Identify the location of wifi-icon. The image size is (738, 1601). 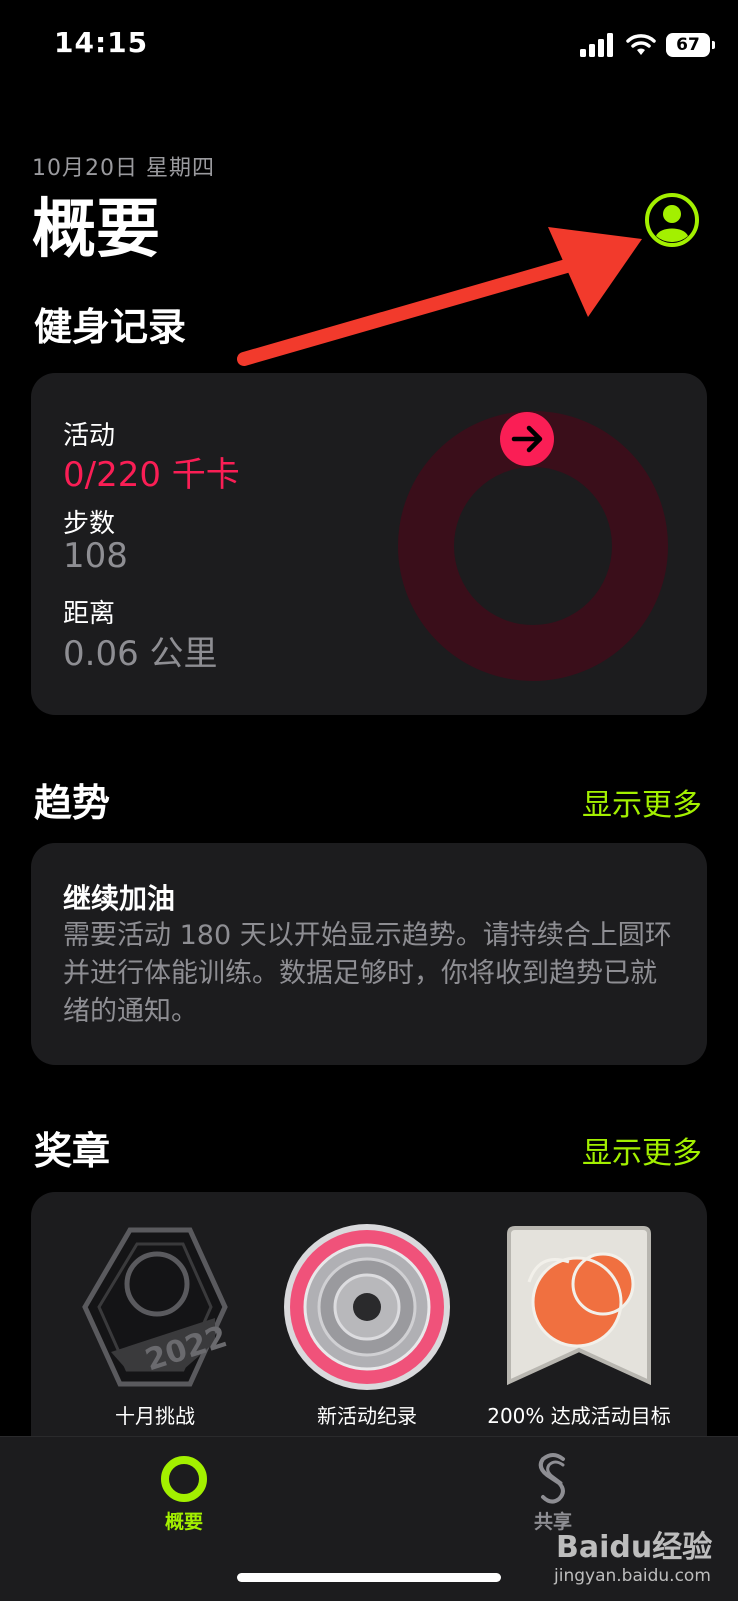
(641, 44).